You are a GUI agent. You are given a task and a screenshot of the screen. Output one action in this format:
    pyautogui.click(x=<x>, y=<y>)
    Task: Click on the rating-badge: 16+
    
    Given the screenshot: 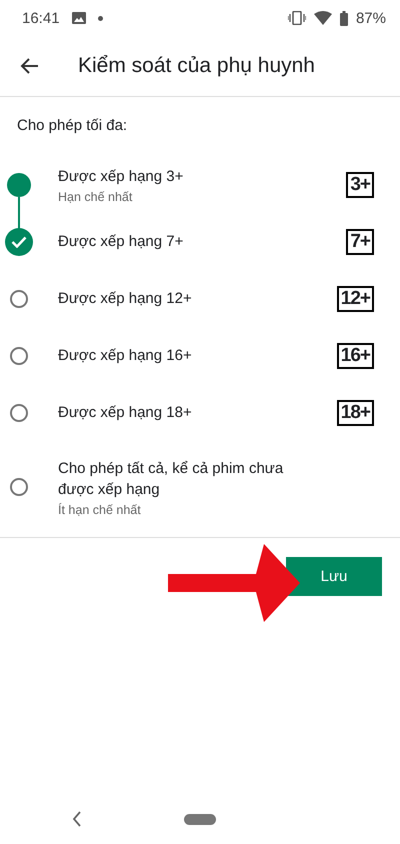 What is the action you would take?
    pyautogui.click(x=355, y=355)
    